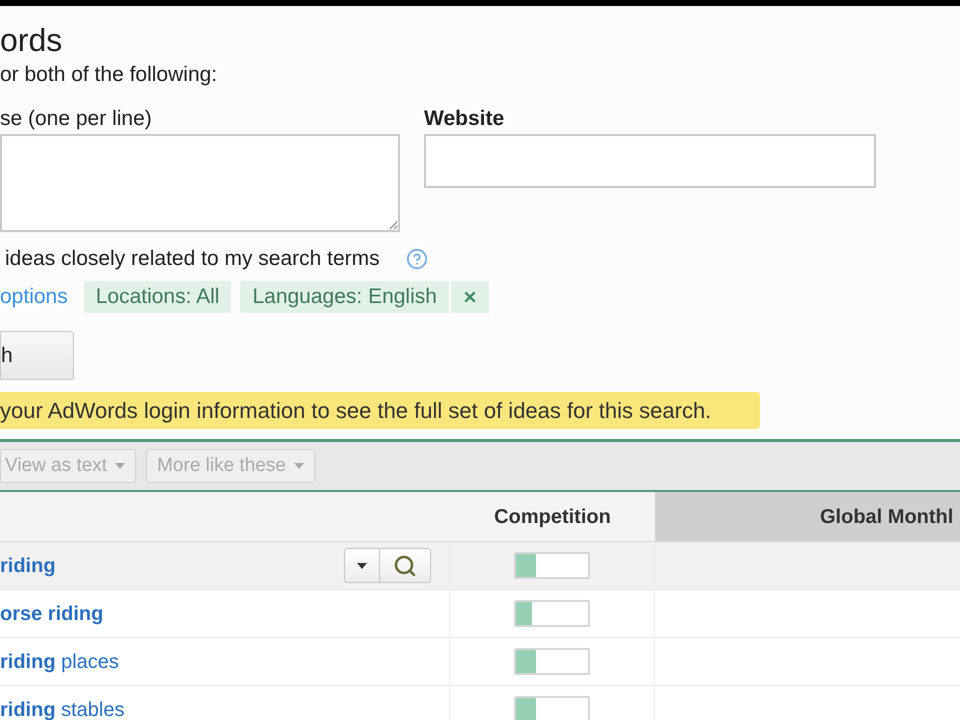 This screenshot has width=960, height=720. I want to click on page-title: ords, so click(31, 40).